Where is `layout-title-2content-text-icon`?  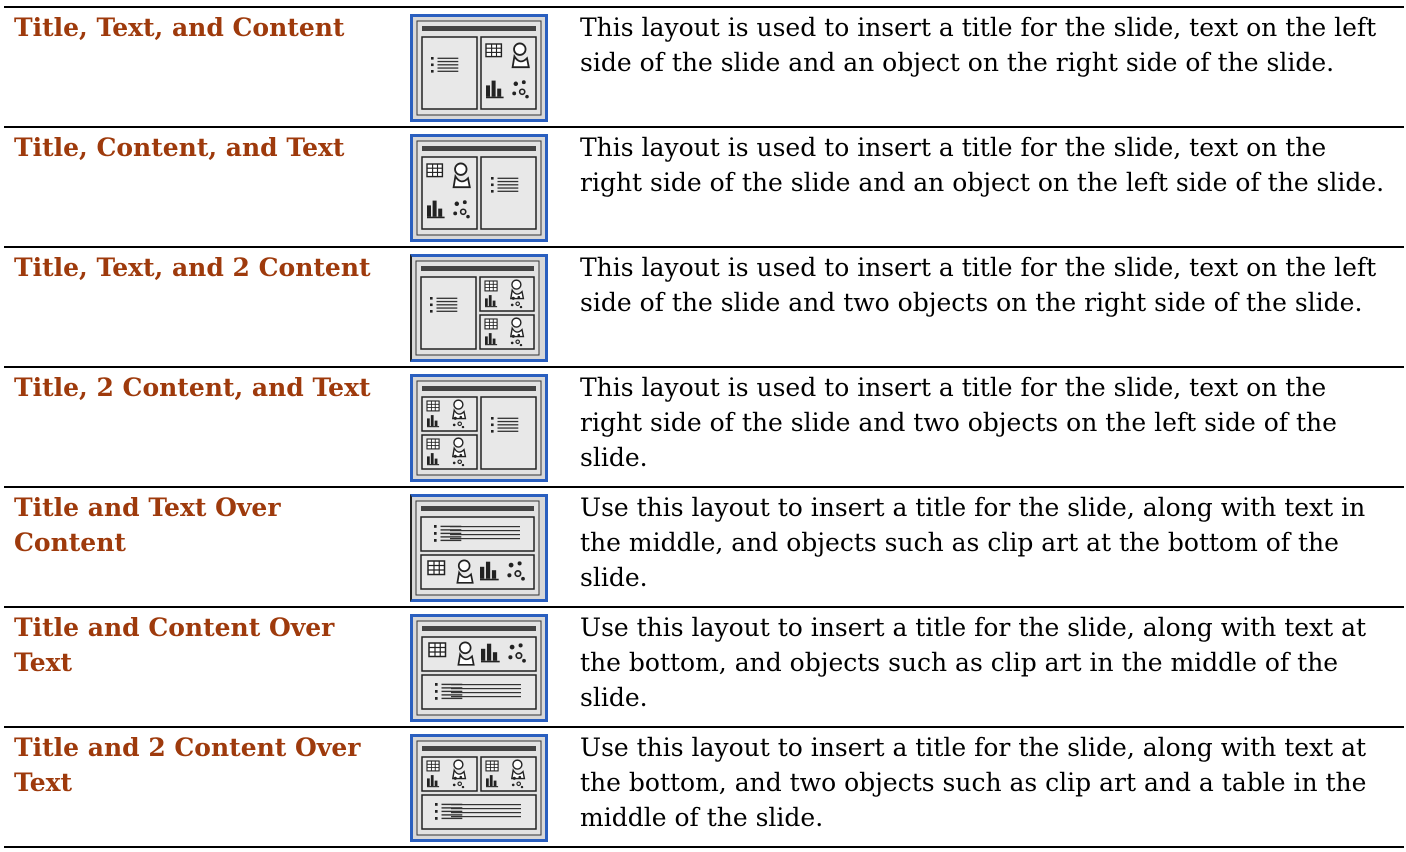 layout-title-2content-text-icon is located at coordinates (479, 428).